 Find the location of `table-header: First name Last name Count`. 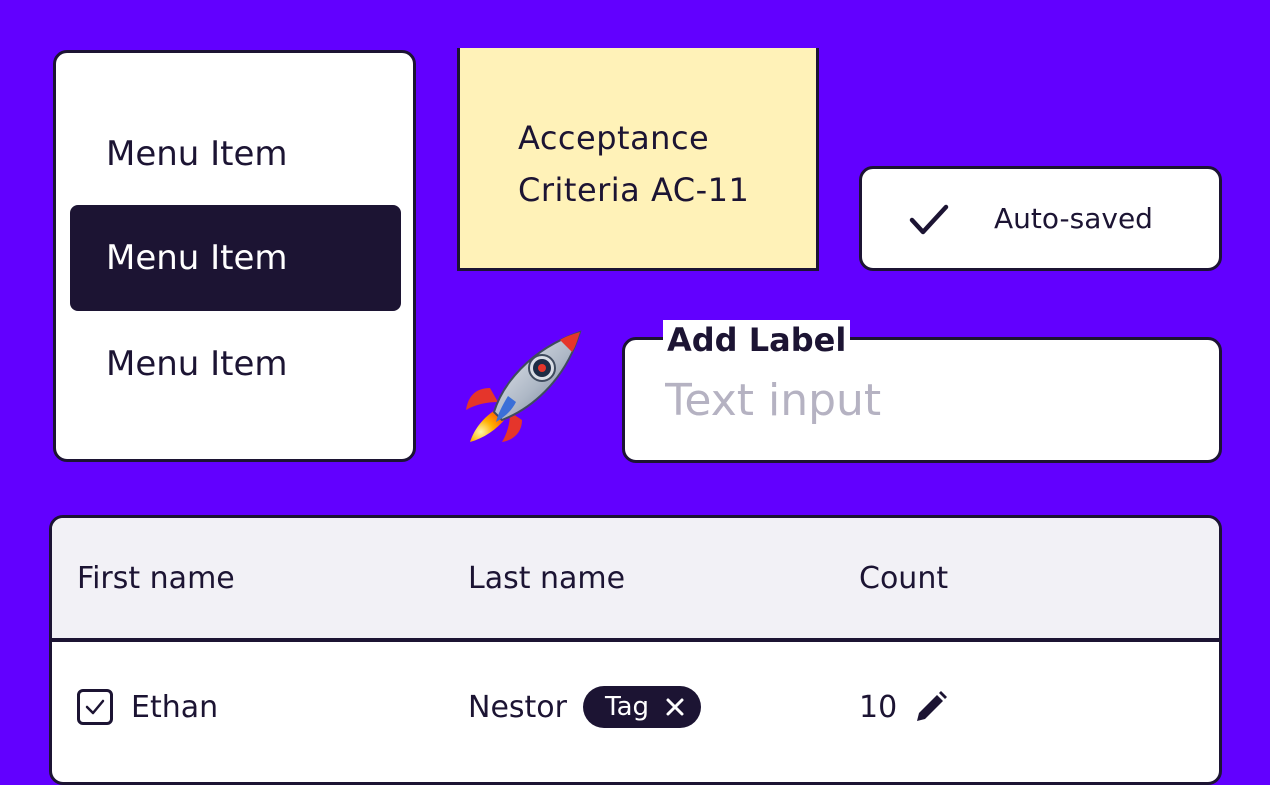

table-header: First name Last name Count is located at coordinates (635, 580).